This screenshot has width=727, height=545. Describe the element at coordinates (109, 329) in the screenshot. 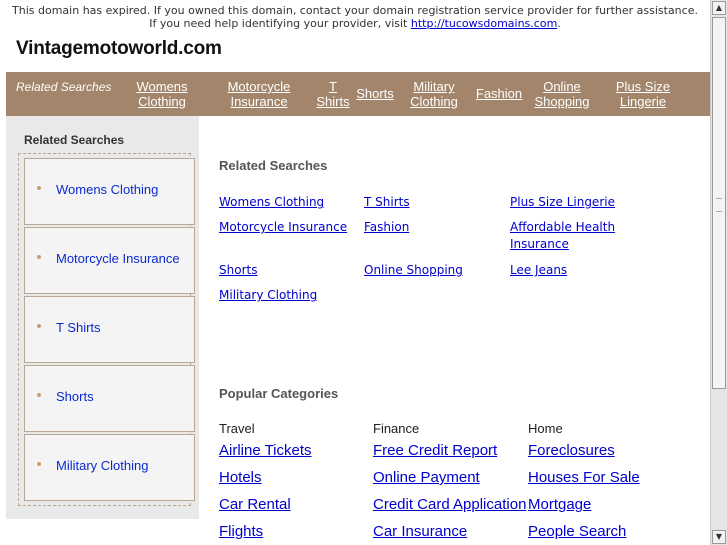

I see `sidebar-item-t-shirts: T Shirts` at that location.